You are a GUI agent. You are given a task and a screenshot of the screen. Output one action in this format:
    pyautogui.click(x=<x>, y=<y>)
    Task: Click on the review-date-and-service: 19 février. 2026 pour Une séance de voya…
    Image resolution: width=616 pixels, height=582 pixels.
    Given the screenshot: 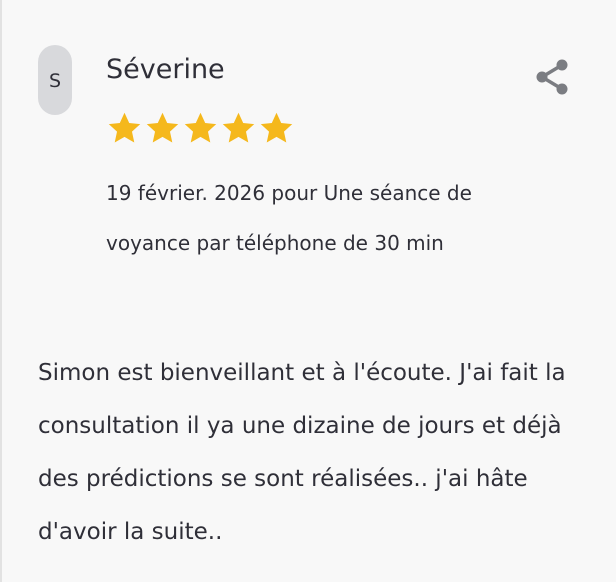 What is the action you would take?
    pyautogui.click(x=289, y=218)
    